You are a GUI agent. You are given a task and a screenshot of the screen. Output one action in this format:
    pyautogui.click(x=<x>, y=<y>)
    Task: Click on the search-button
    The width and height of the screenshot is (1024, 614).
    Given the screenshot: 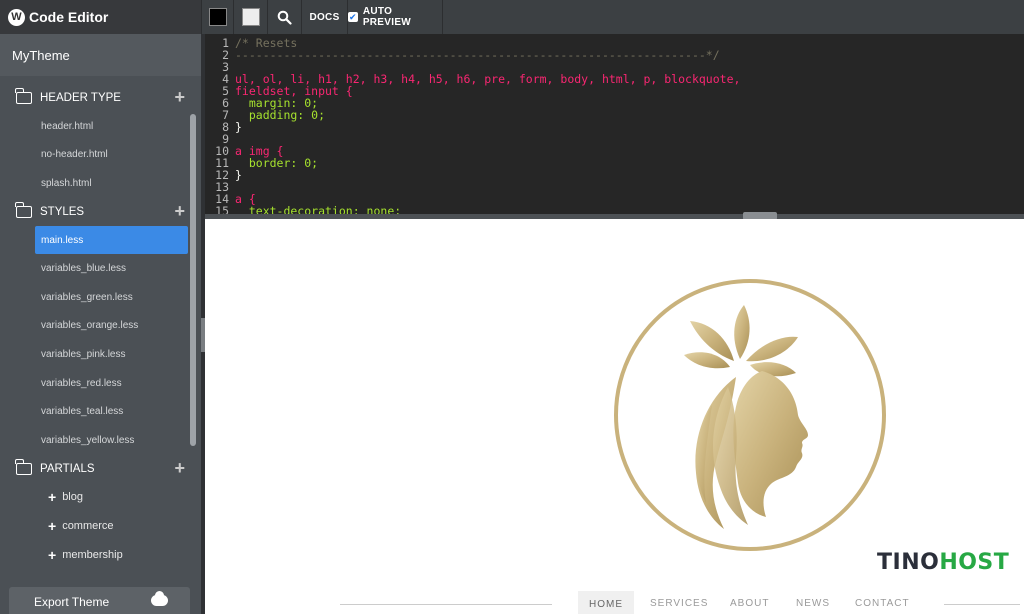 What is the action you would take?
    pyautogui.click(x=284, y=17)
    